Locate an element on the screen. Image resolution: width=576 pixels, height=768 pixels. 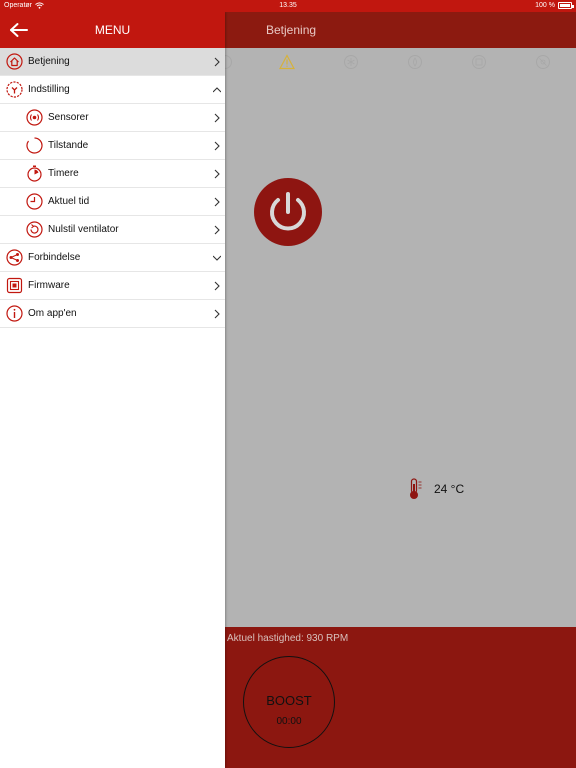
menu-item-aktuel-tid: Aktuel tid is located at coordinates (112, 202).